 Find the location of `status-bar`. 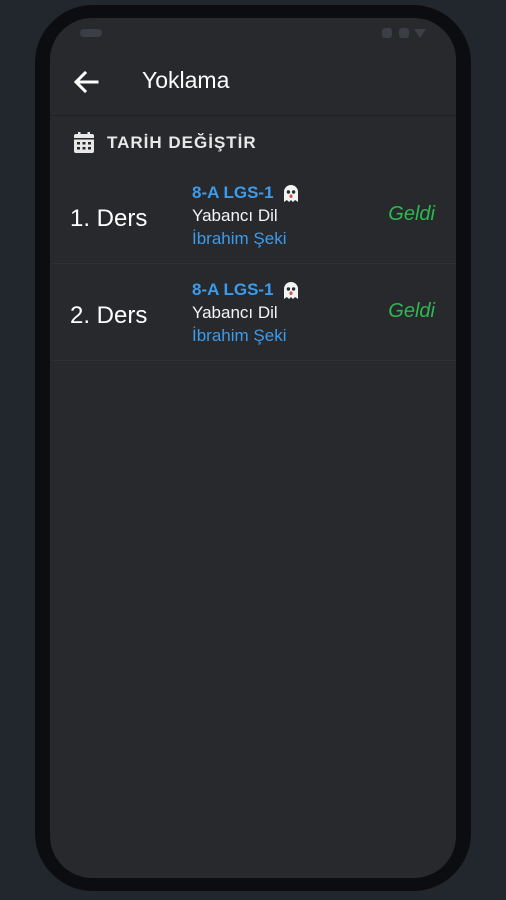

status-bar is located at coordinates (253, 33).